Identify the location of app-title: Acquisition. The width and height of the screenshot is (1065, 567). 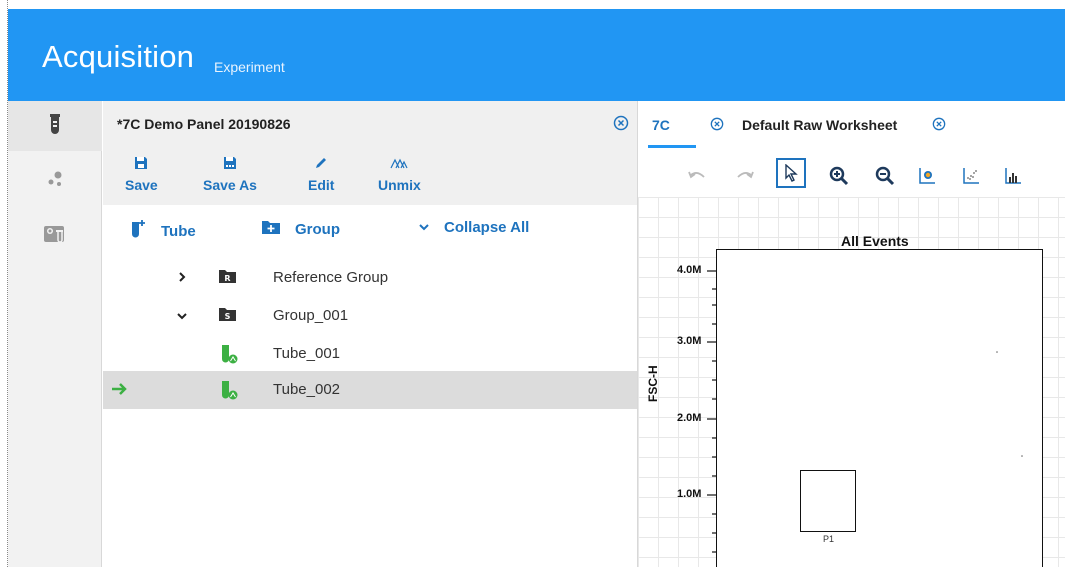
(118, 56).